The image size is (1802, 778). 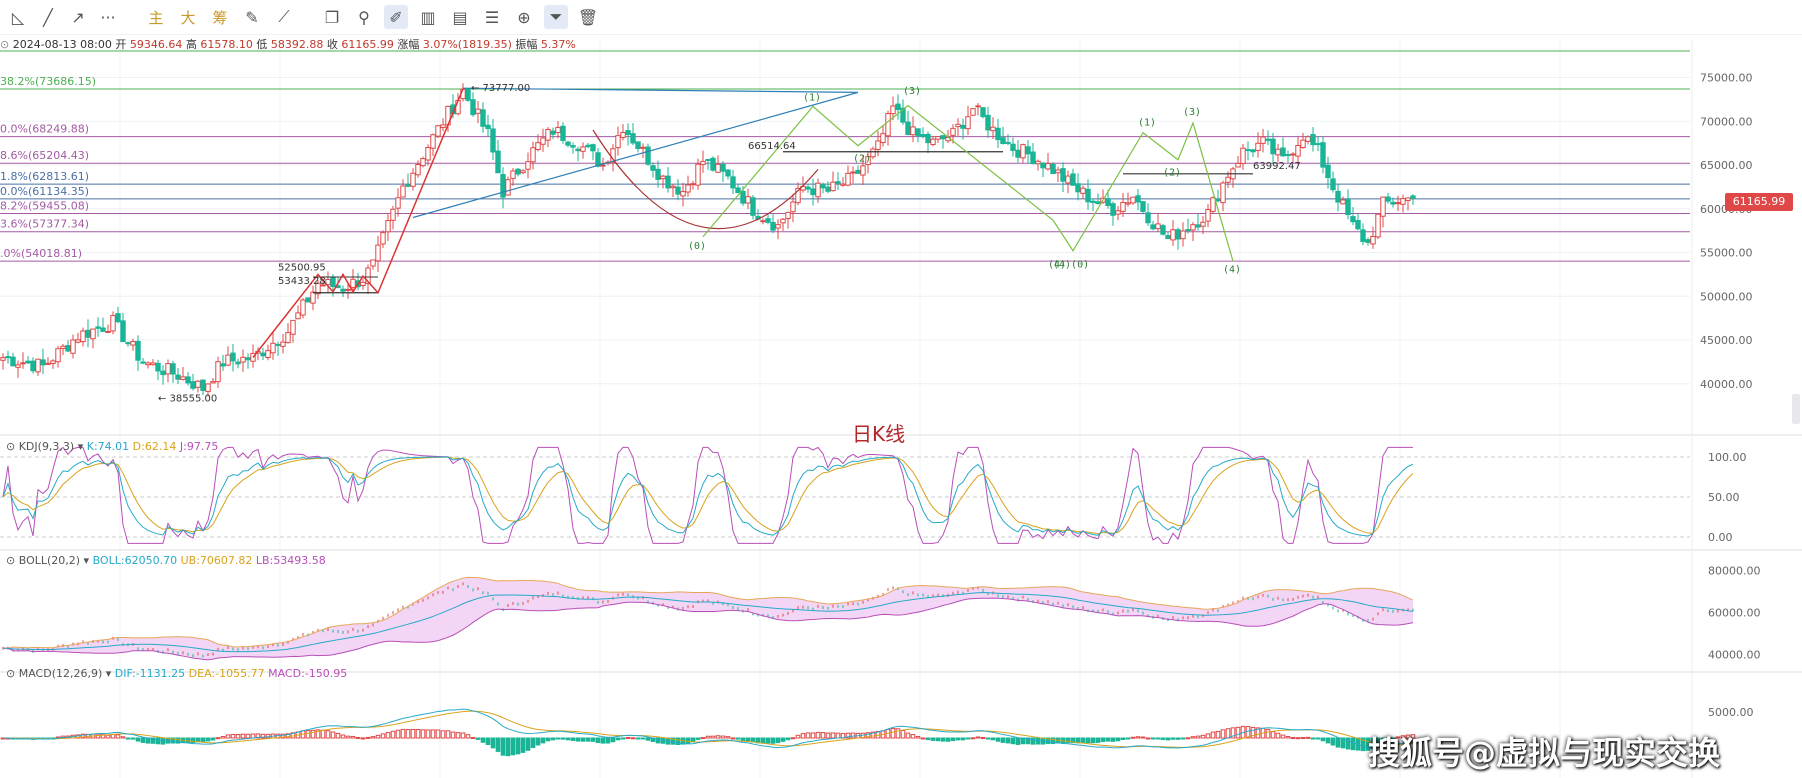 I want to click on chip-distribution-button: 筹, so click(x=220, y=17).